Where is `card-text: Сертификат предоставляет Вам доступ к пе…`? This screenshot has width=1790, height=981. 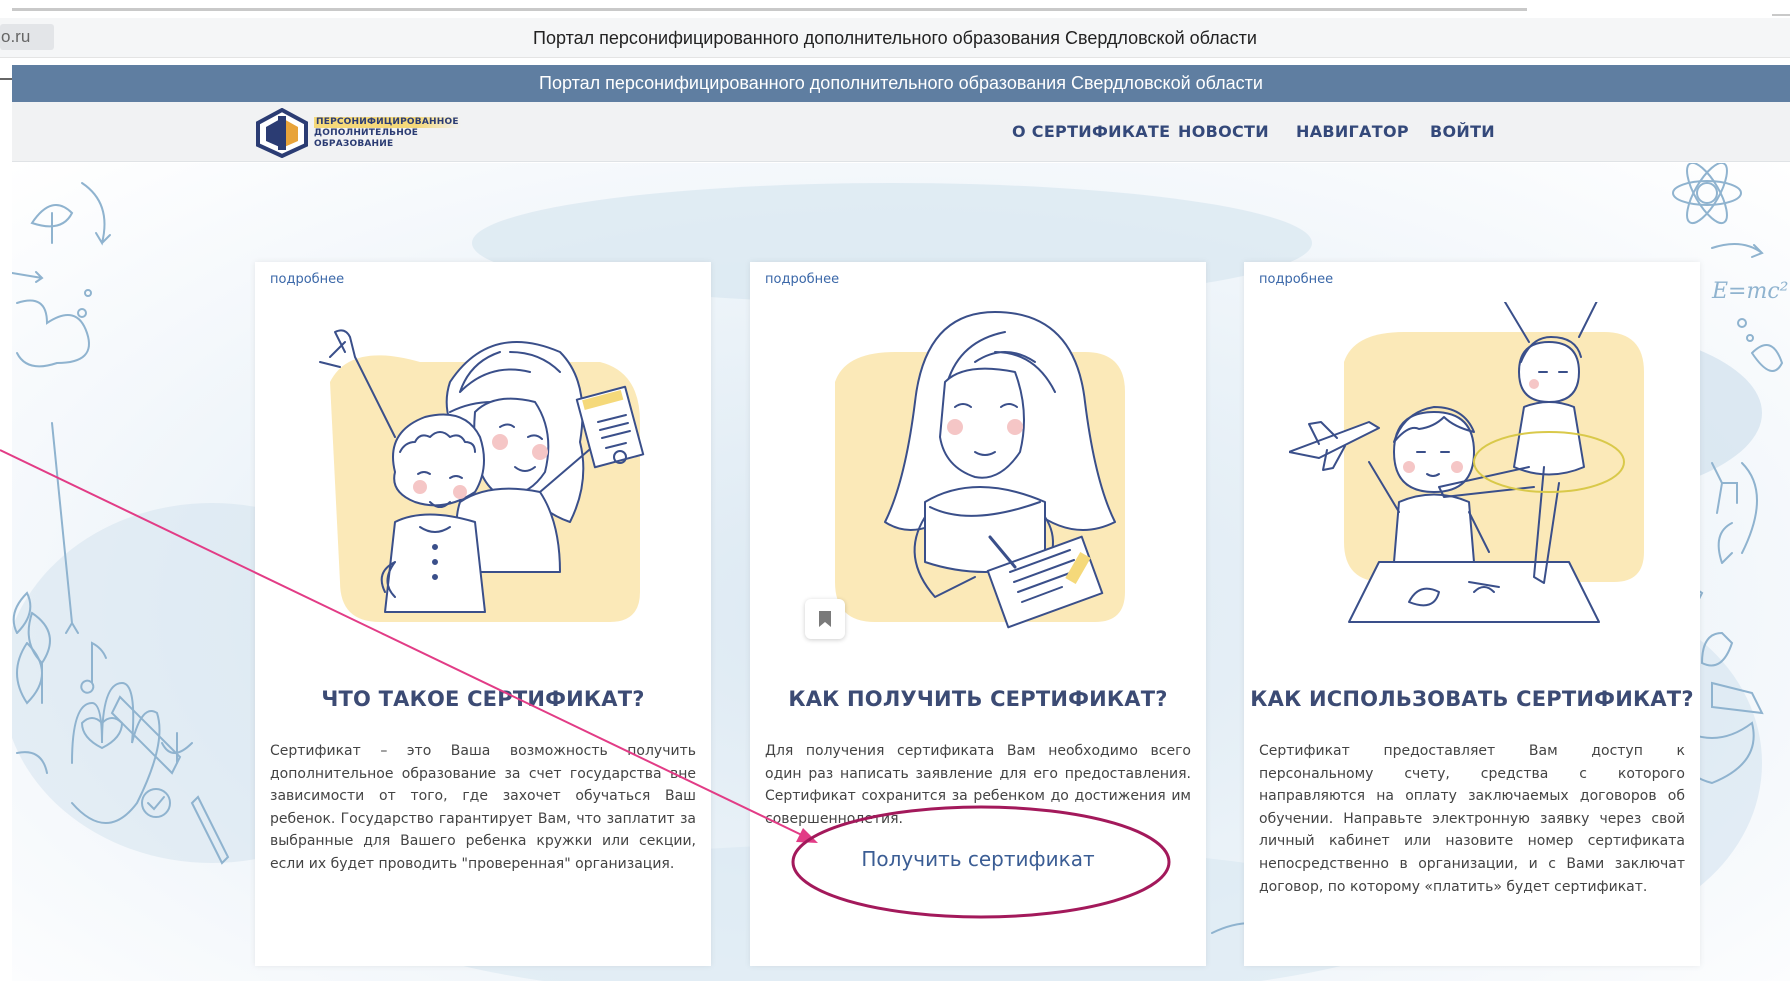
card-text: Сертификат предоставляет Вам доступ к пе… is located at coordinates (1472, 819).